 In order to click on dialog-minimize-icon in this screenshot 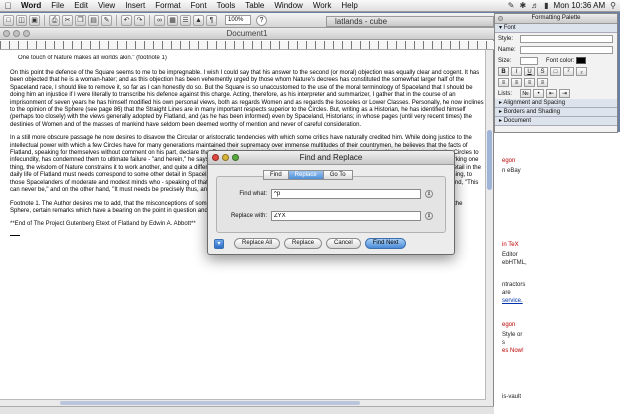, I will do `click(225, 157)`.